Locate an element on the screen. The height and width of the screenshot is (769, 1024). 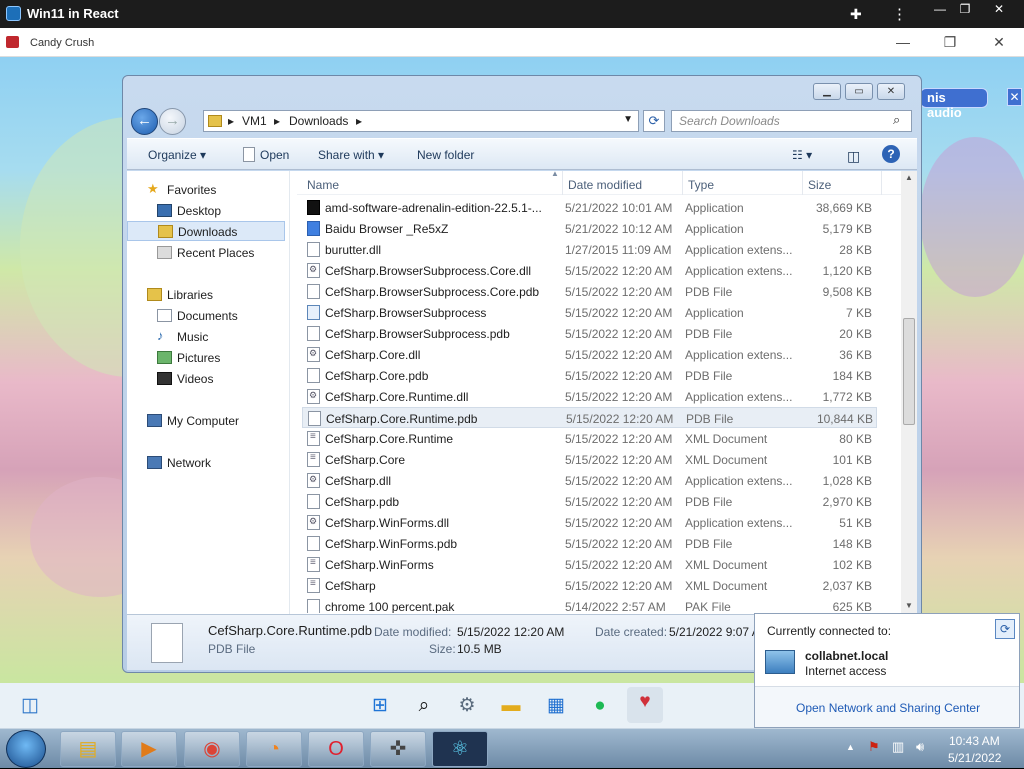
explorer-maximize-button: ▭ is located at coordinates (859, 91).